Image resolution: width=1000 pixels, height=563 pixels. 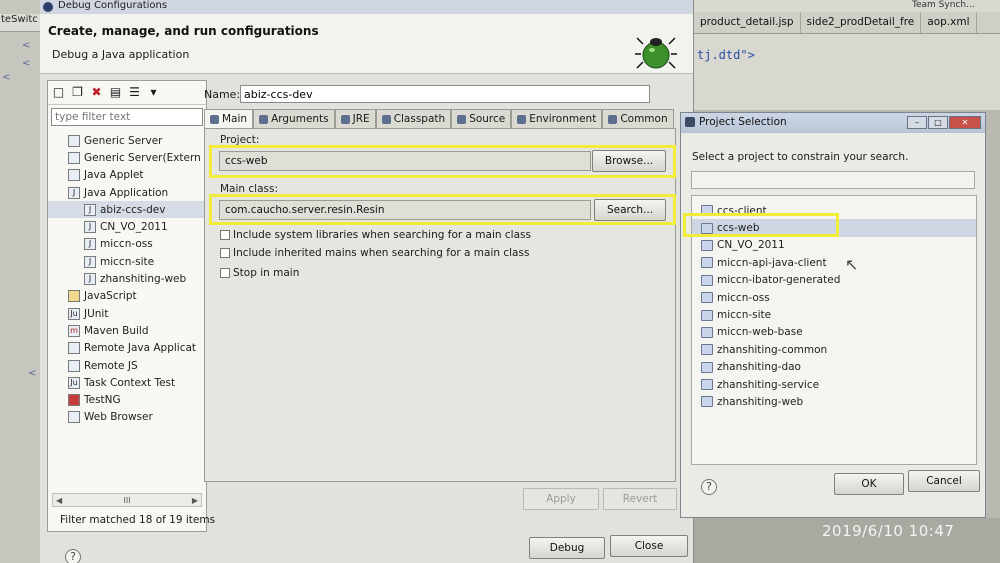 What do you see at coordinates (834, 367) in the screenshot?
I see `list-item: zhanshiting-dao` at bounding box center [834, 367].